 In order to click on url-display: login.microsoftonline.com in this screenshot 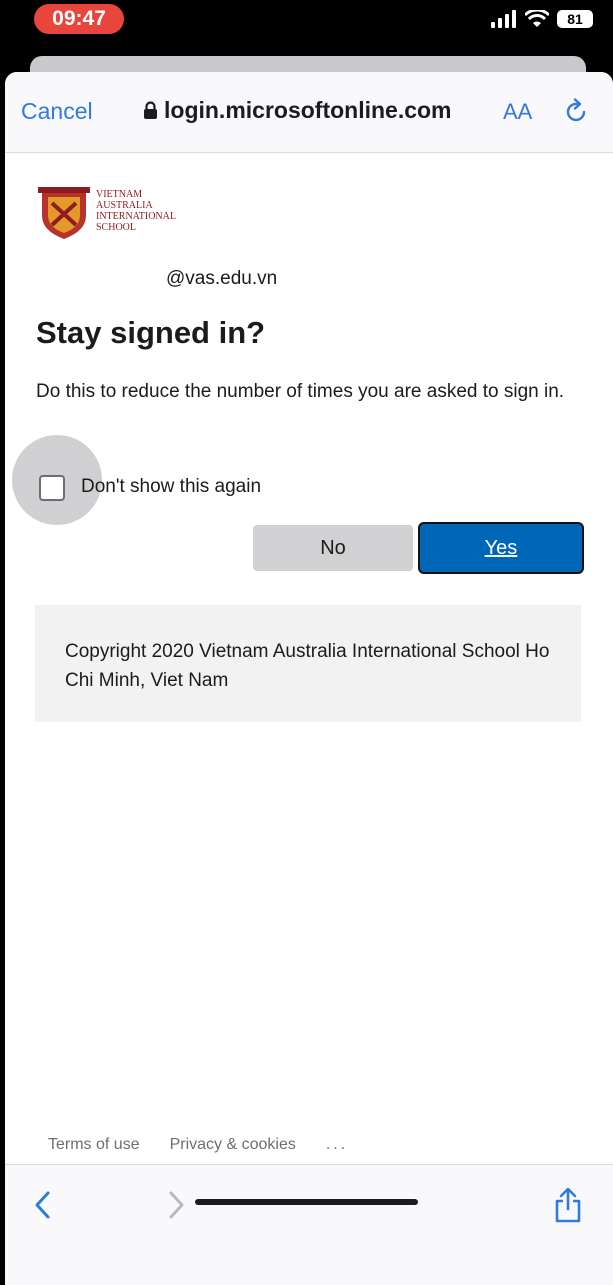, I will do `click(297, 110)`.